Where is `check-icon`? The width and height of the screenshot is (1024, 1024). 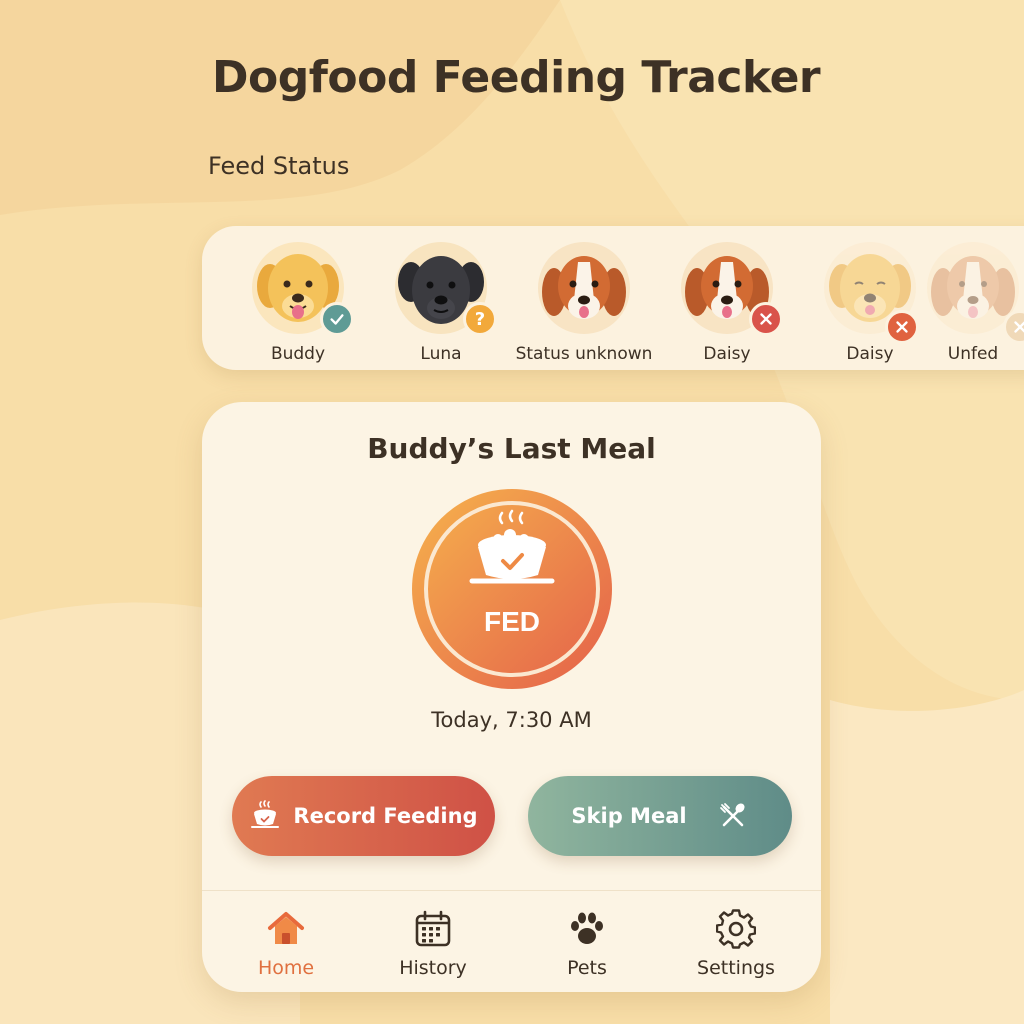 check-icon is located at coordinates (337, 319).